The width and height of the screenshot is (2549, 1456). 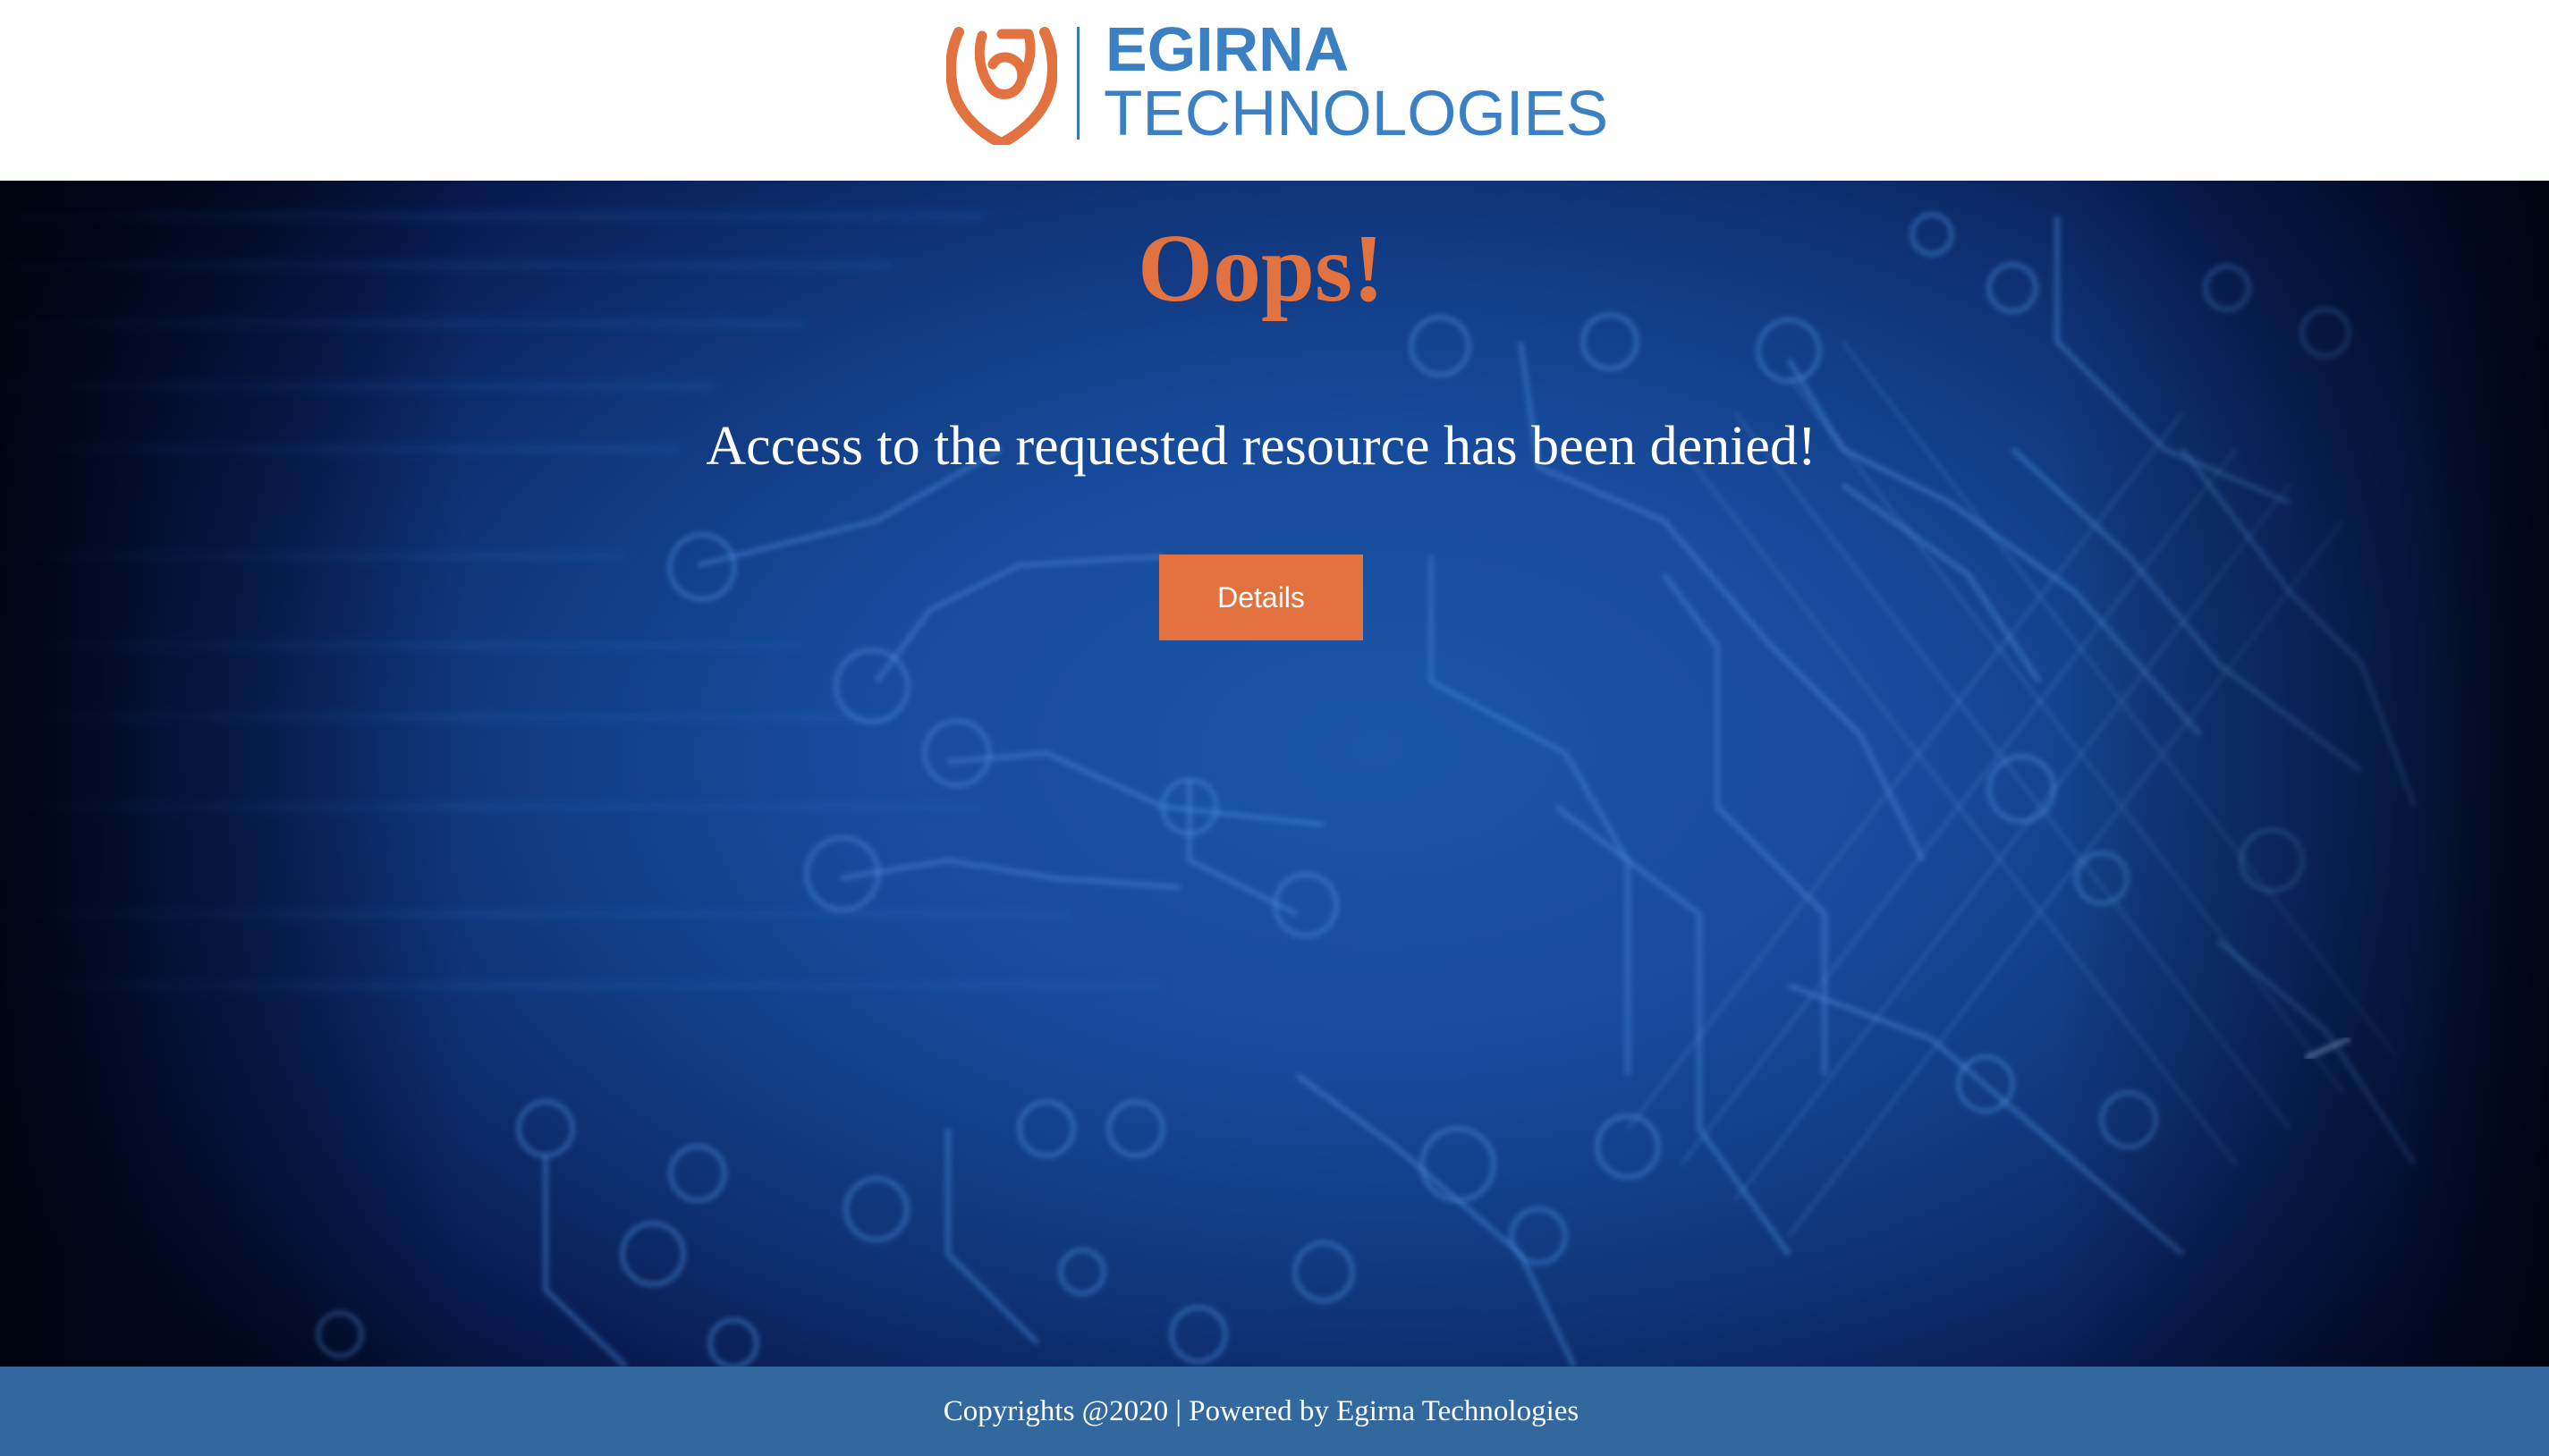 I want to click on logo-name-bottom: TECHNOLOGIES, so click(x=1356, y=114).